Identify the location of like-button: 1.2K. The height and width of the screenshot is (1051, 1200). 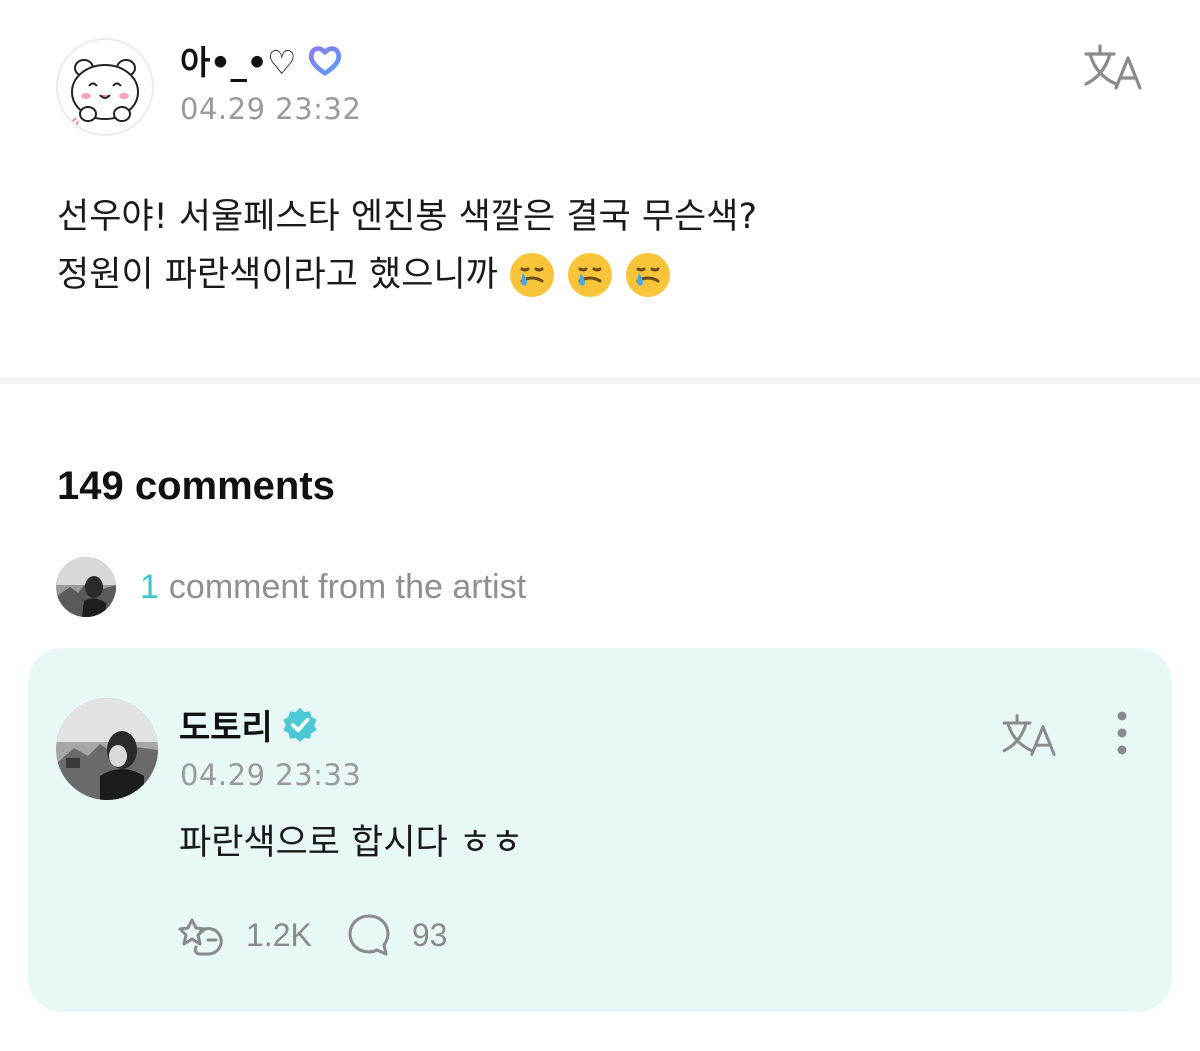
(245, 935).